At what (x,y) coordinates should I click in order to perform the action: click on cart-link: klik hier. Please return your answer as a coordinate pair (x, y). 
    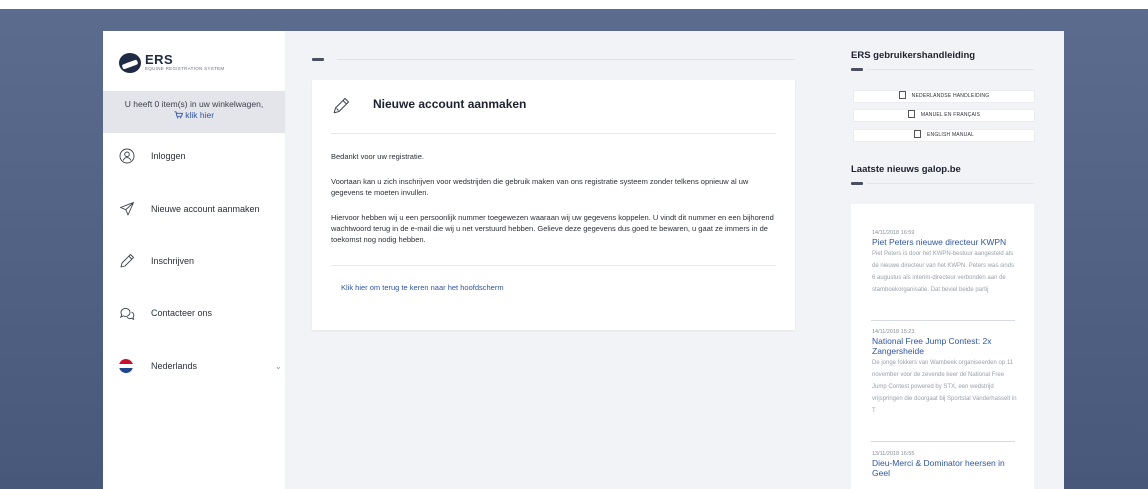
    Looking at the image, I should click on (194, 115).